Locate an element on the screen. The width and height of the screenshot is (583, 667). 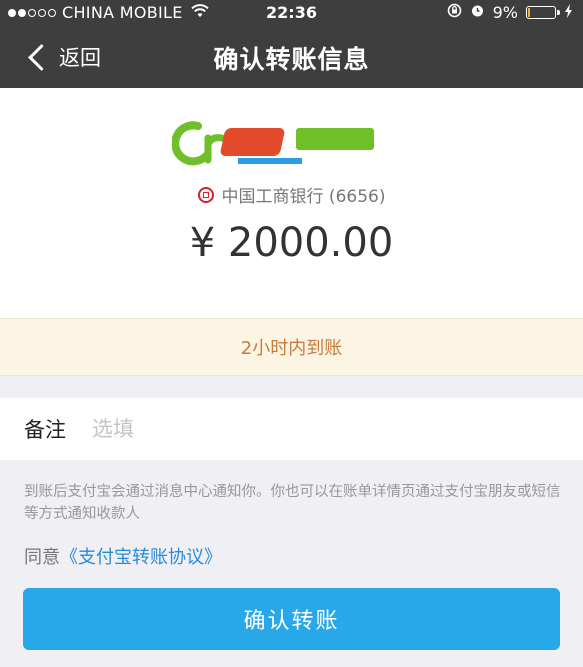
alarm-icon is located at coordinates (477, 12).